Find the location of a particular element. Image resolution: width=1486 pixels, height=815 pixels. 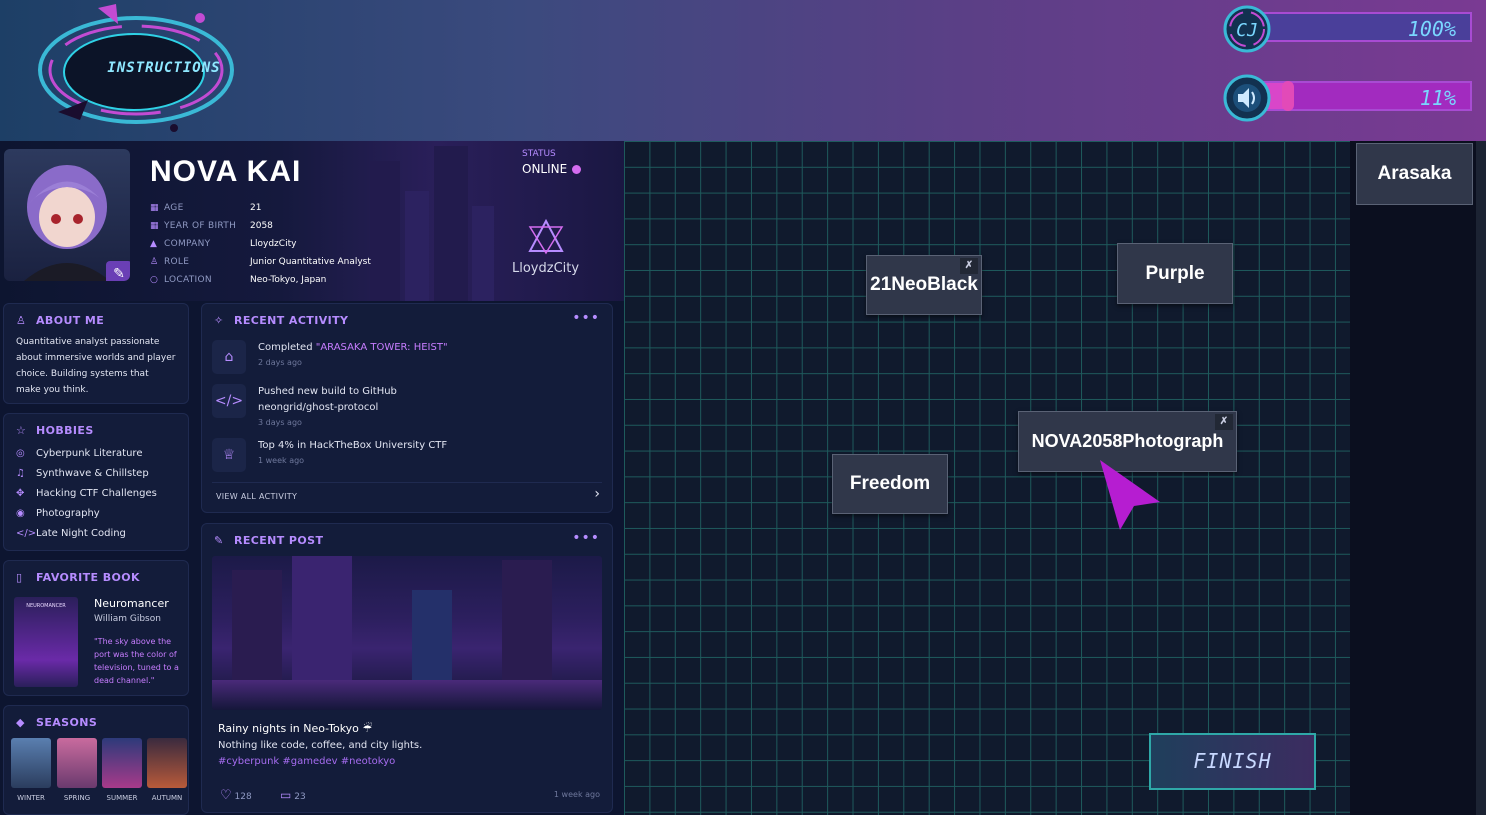

info-row-location: ○ LOCATION Neo-Tokyo, Japan is located at coordinates (238, 280).